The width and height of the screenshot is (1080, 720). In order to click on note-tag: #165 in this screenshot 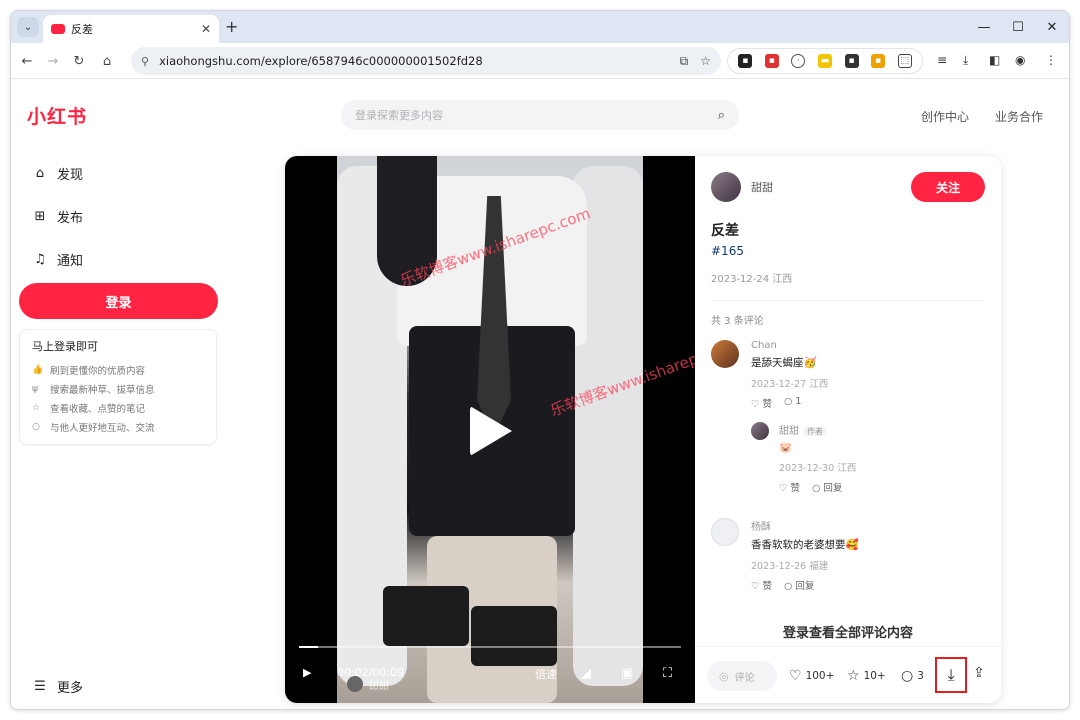, I will do `click(727, 251)`.